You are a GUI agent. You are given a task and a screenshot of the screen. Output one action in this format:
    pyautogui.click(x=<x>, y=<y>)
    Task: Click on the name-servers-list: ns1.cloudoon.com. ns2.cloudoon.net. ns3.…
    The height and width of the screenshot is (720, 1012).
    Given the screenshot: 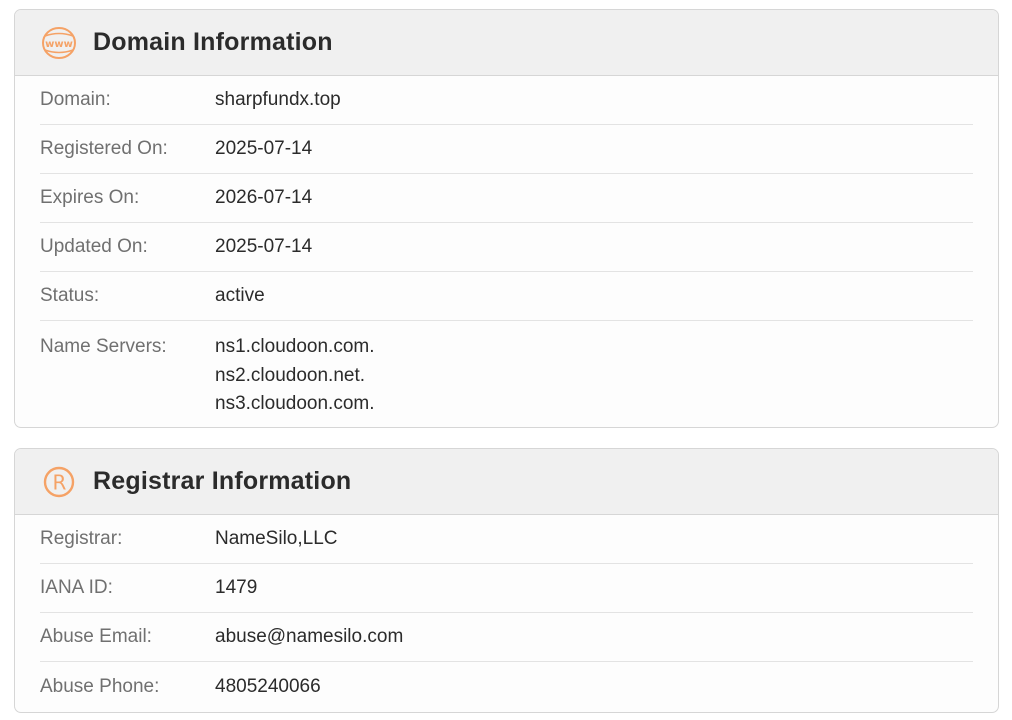 What is the action you would take?
    pyautogui.click(x=295, y=376)
    